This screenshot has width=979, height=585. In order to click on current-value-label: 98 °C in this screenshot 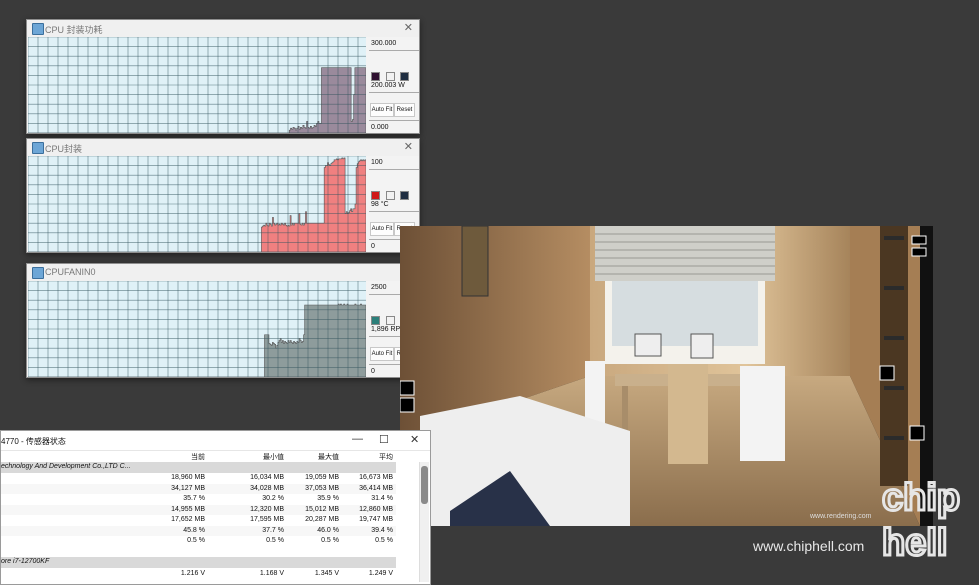, I will do `click(380, 204)`.